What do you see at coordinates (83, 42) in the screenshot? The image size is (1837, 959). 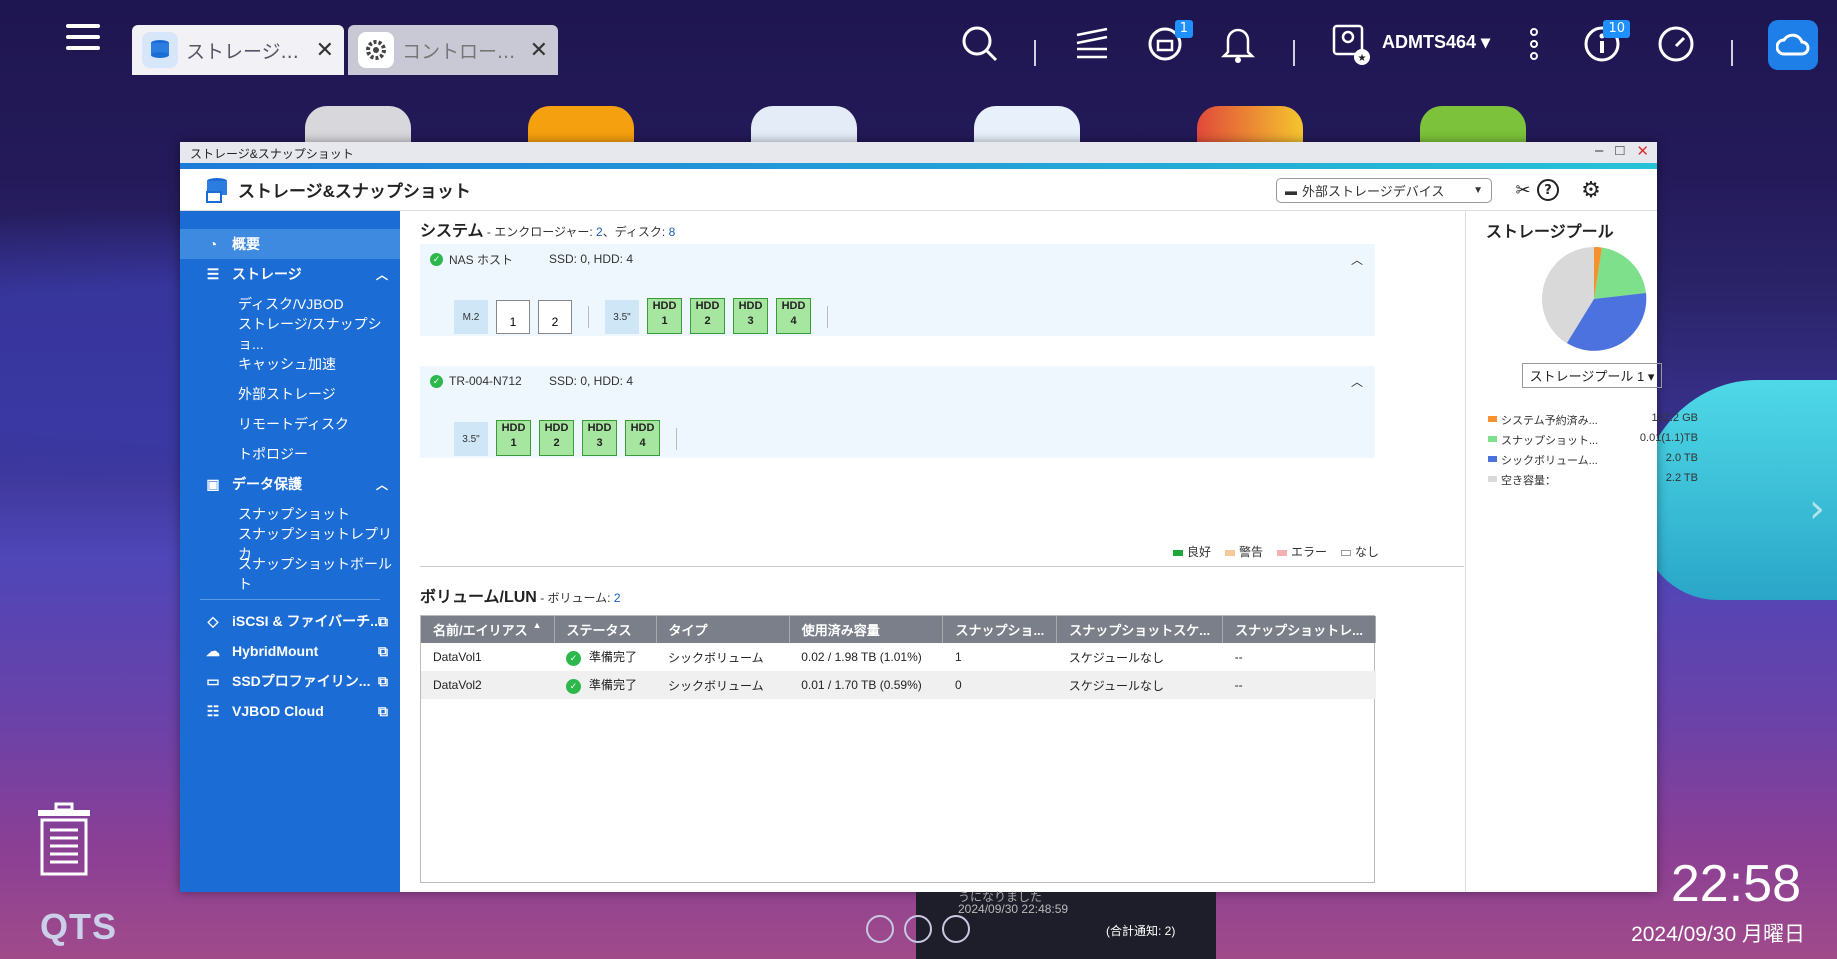 I see `main-menu-icon` at bounding box center [83, 42].